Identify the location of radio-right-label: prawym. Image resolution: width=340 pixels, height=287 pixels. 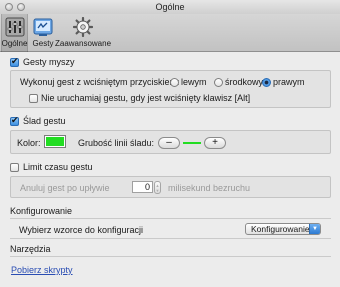
(289, 82).